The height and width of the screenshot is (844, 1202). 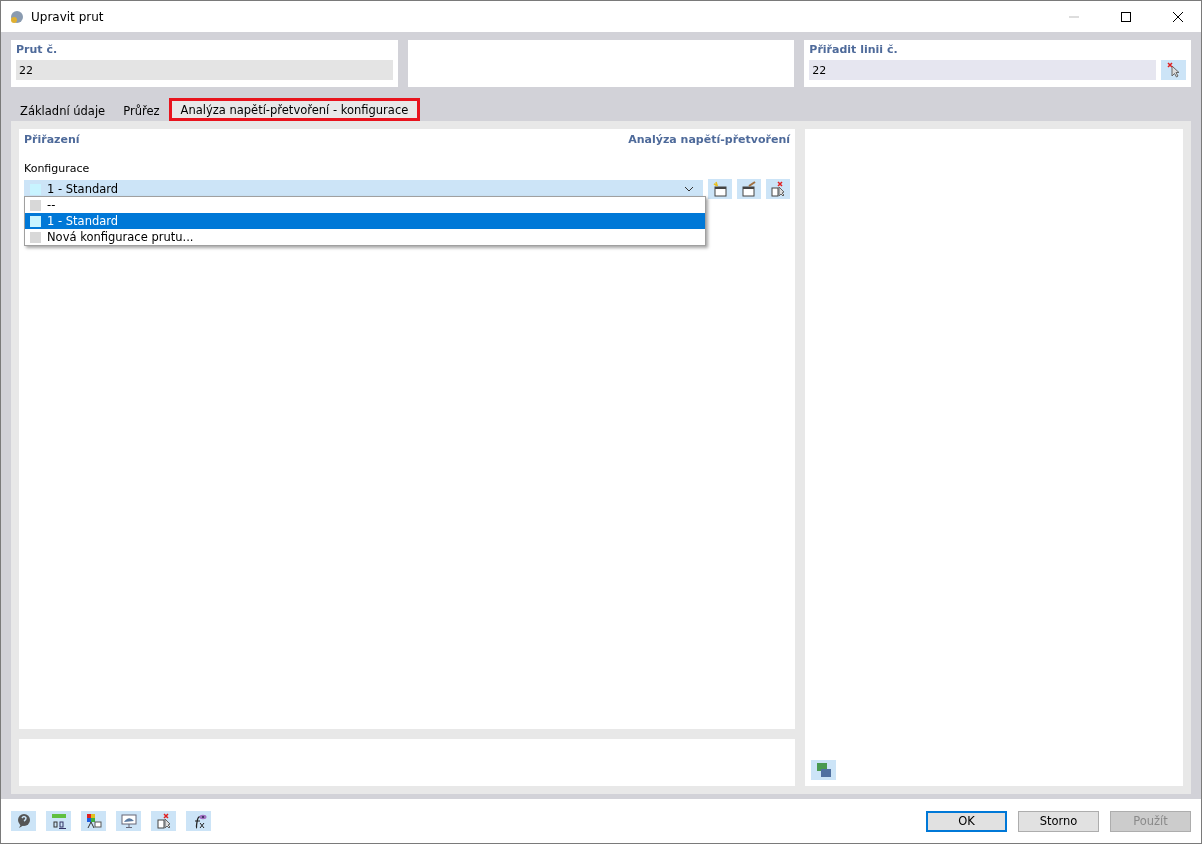 I want to click on monitor-icon, so click(x=128, y=821).